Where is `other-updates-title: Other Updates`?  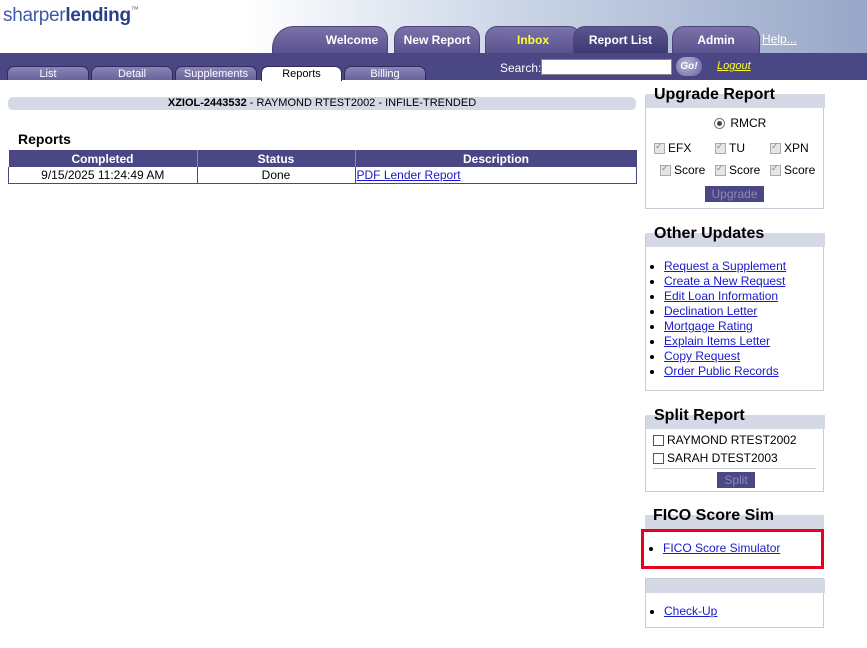 other-updates-title: Other Updates is located at coordinates (709, 233).